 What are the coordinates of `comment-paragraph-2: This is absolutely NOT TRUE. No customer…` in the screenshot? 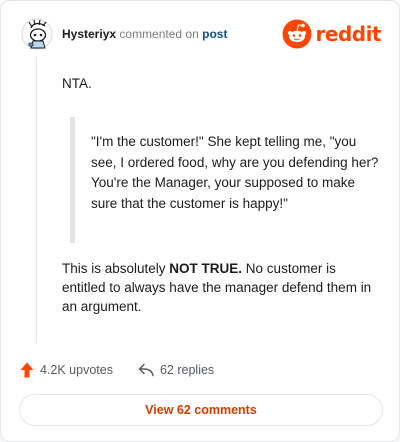 It's located at (220, 287).